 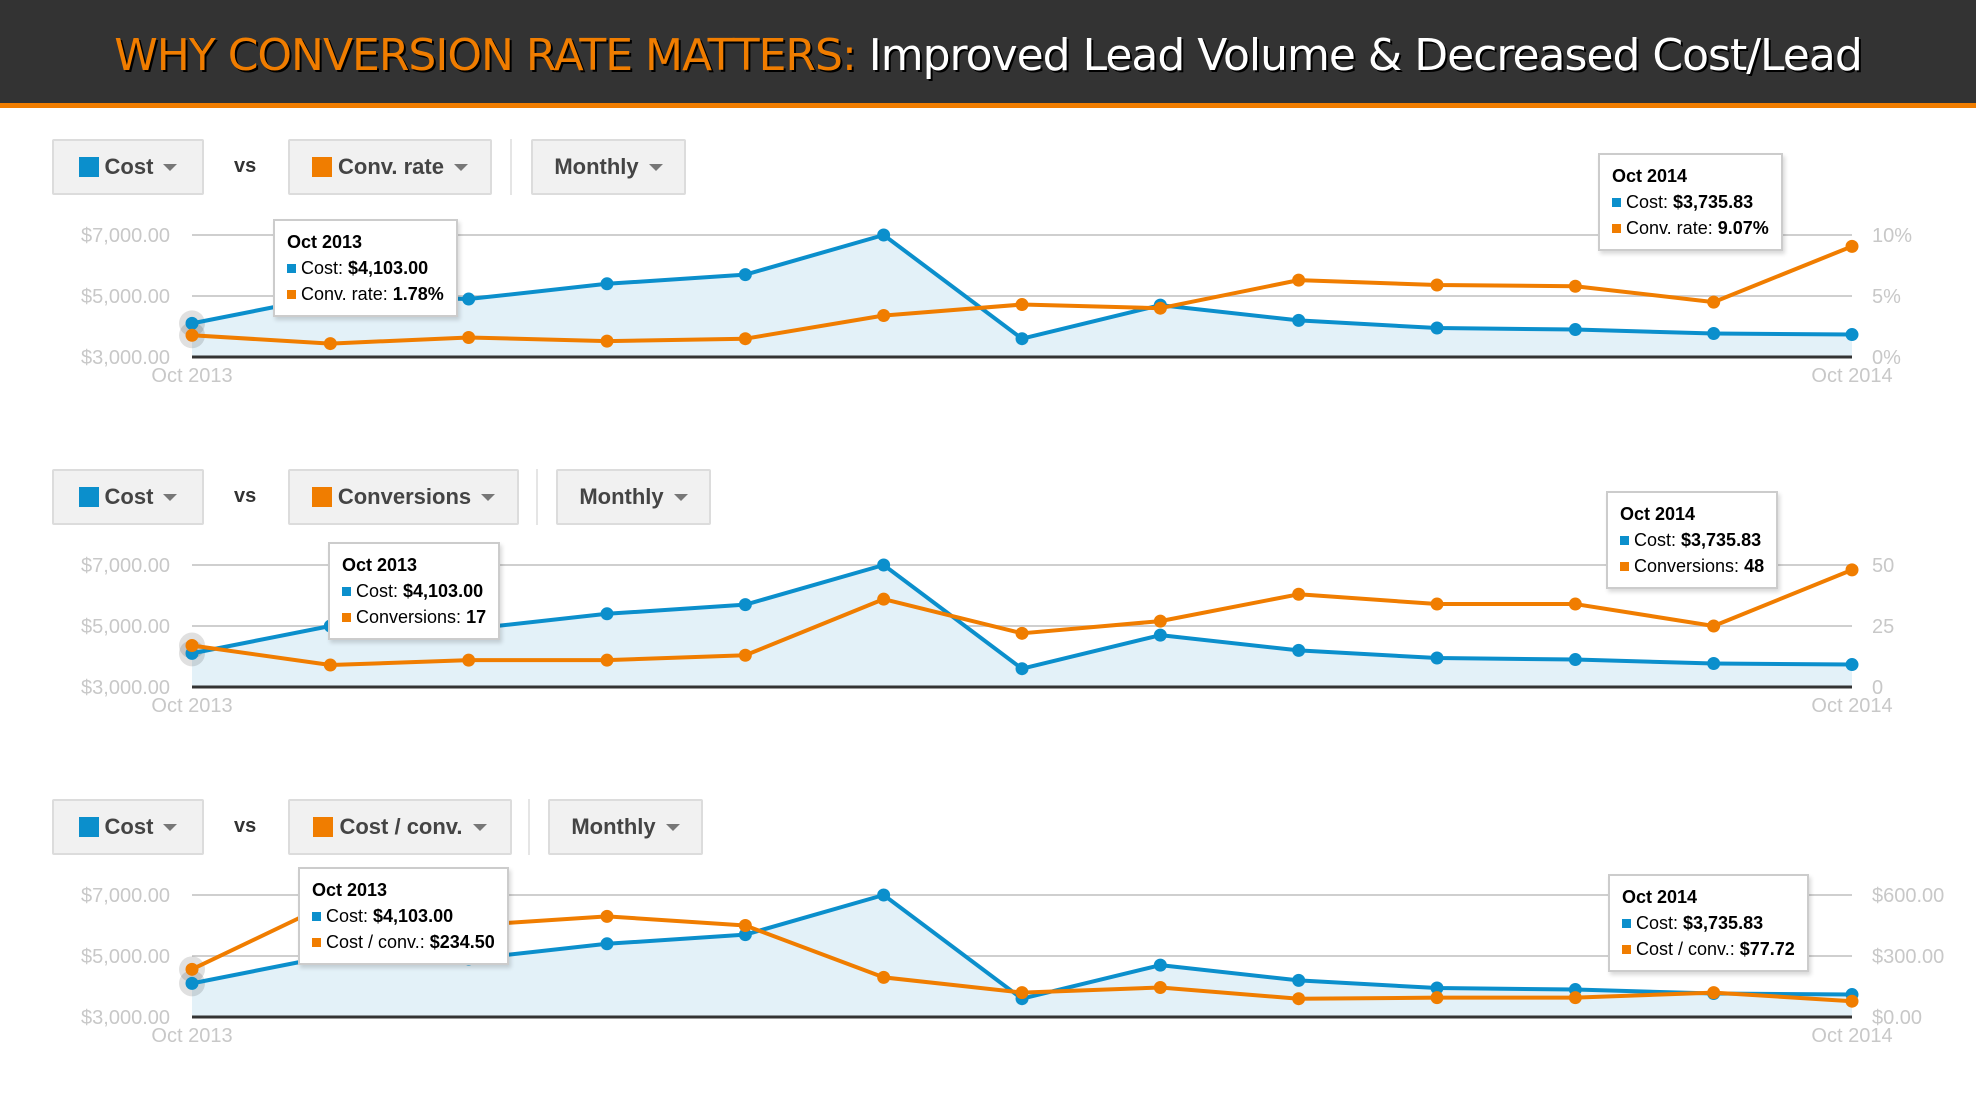 I want to click on tooltip-row: Cost: $4,103.00, so click(x=414, y=591).